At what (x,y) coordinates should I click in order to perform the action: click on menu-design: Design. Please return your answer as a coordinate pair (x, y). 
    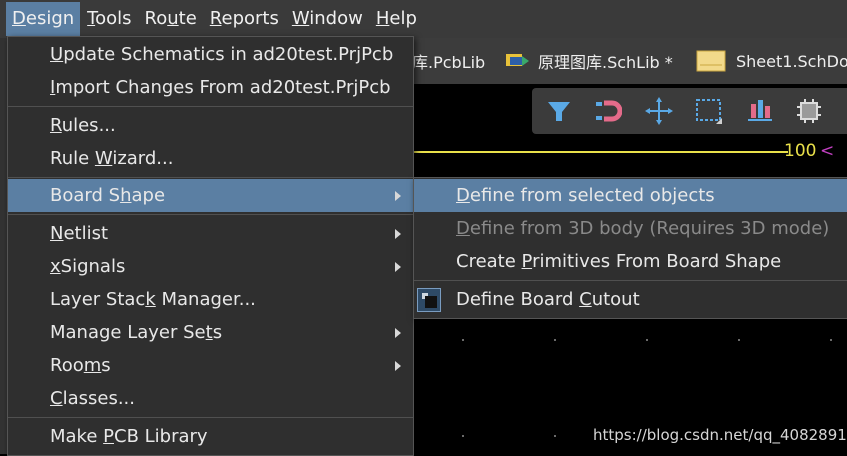
    Looking at the image, I should click on (43, 19).